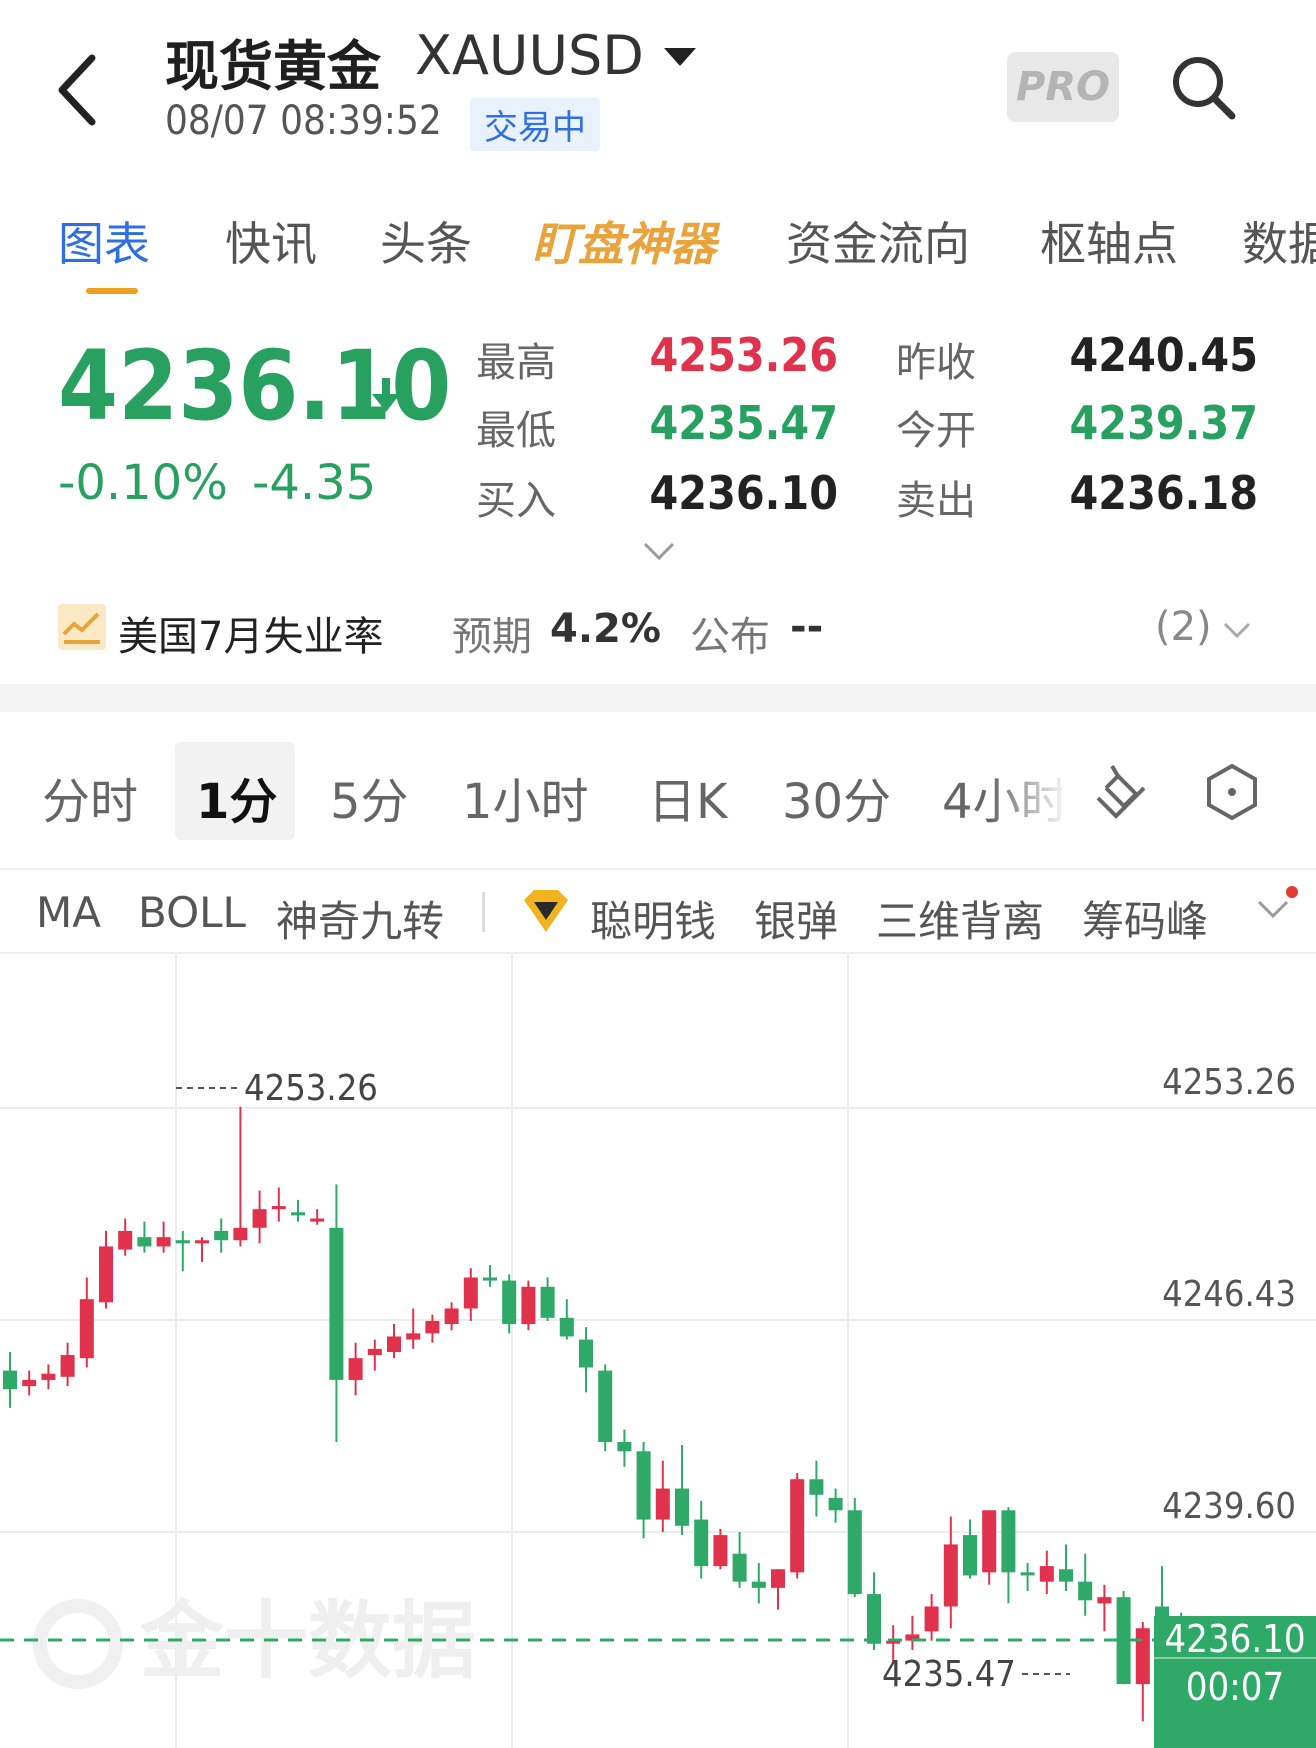 The image size is (1316, 1748). I want to click on y-tick-label: 4239.60, so click(1229, 1506).